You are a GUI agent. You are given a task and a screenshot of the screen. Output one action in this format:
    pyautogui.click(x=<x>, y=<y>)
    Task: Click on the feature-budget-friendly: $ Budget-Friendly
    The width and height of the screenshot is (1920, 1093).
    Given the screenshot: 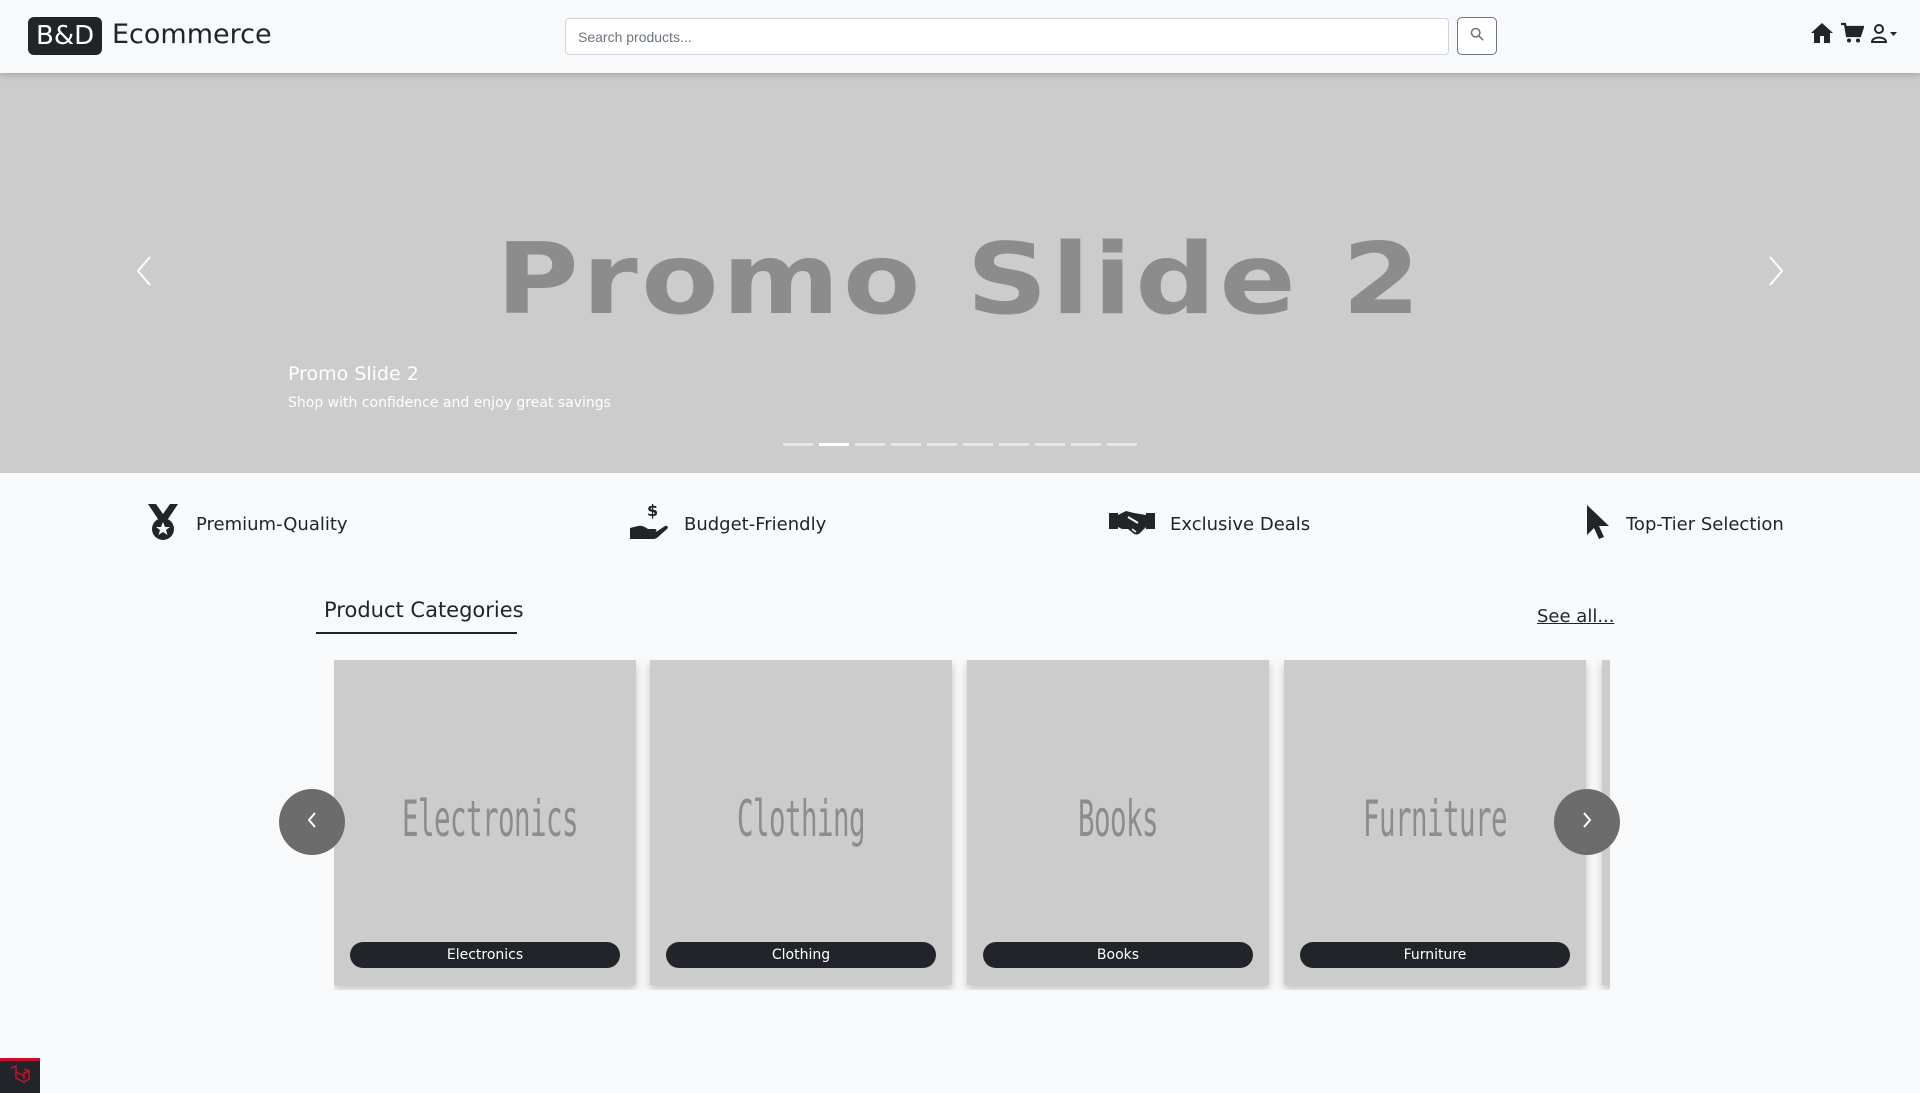 What is the action you would take?
    pyautogui.click(x=727, y=524)
    